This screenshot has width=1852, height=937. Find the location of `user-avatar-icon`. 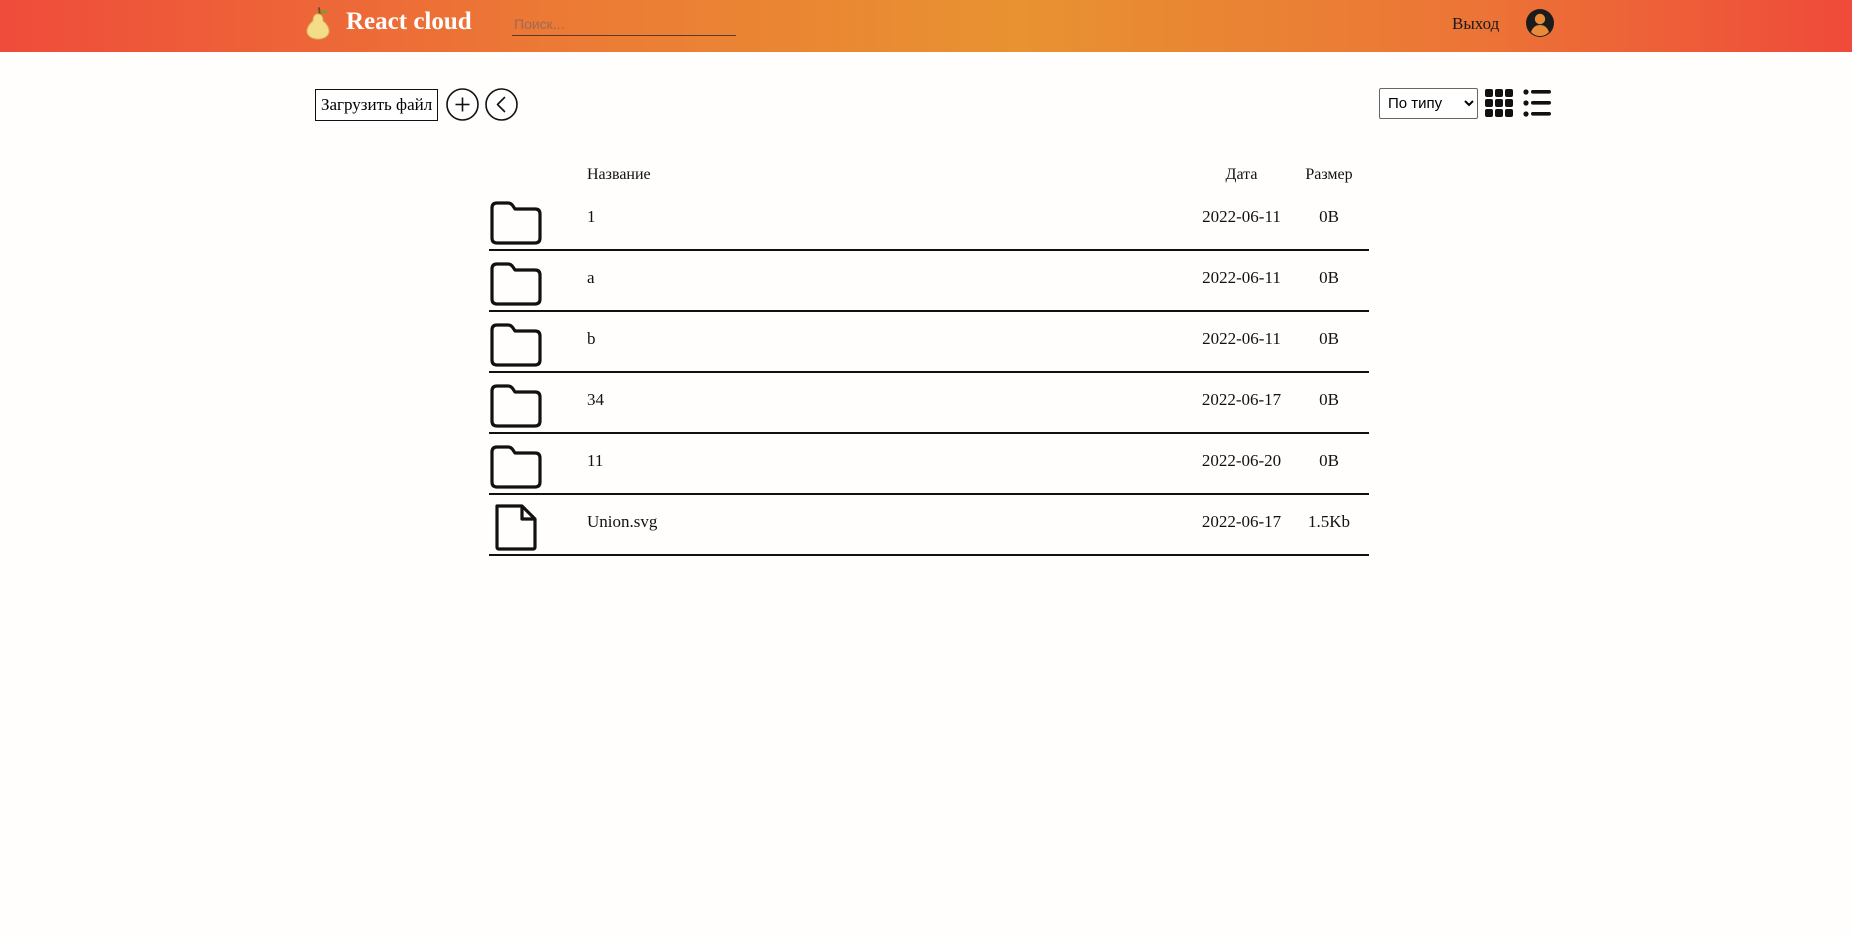

user-avatar-icon is located at coordinates (1540, 23).